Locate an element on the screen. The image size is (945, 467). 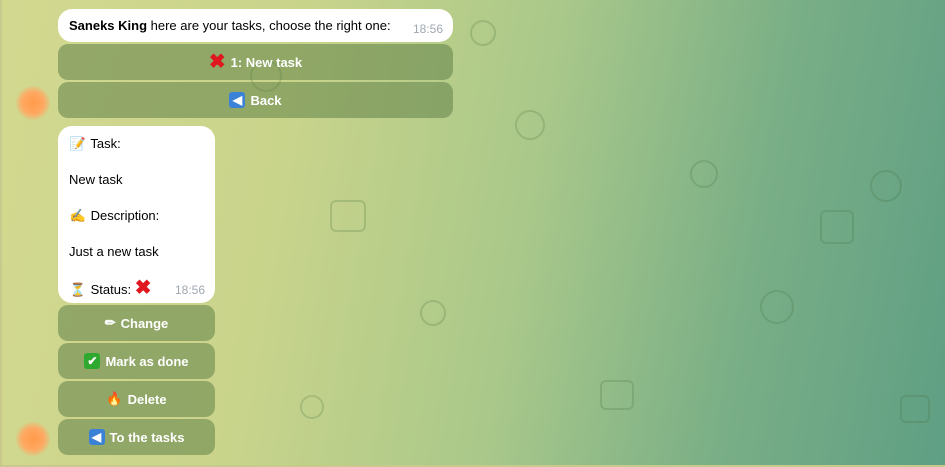
memo-icon: 📝 is located at coordinates (78, 143).